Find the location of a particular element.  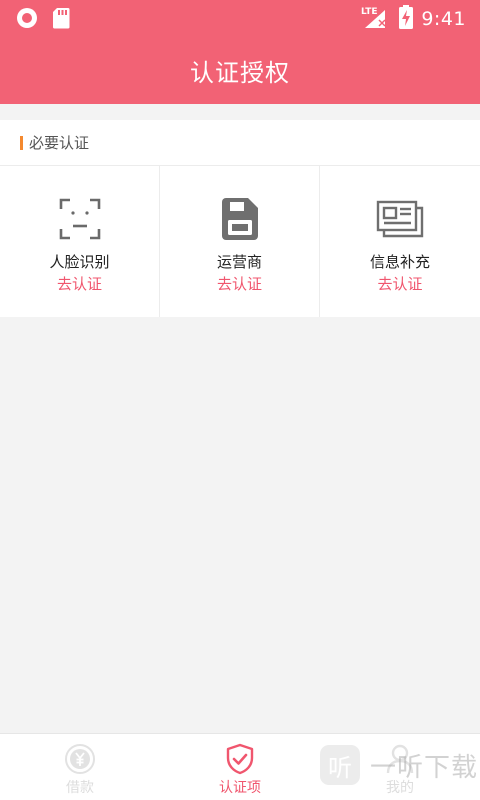

battery-charging-icon is located at coordinates (406, 19).